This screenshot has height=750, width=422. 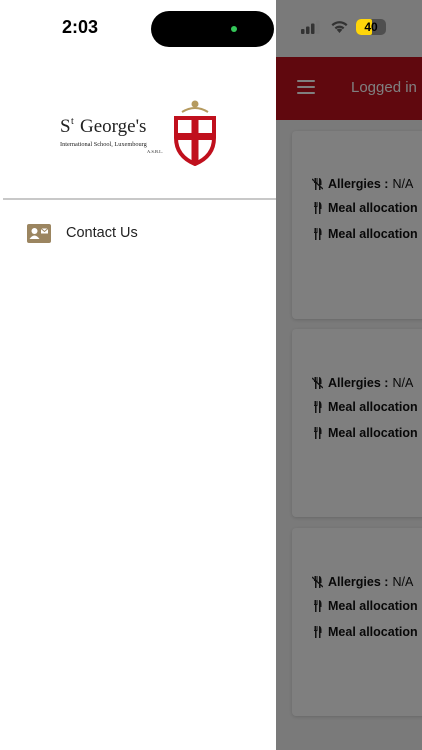 I want to click on cellular-signal-icon, so click(x=310, y=27).